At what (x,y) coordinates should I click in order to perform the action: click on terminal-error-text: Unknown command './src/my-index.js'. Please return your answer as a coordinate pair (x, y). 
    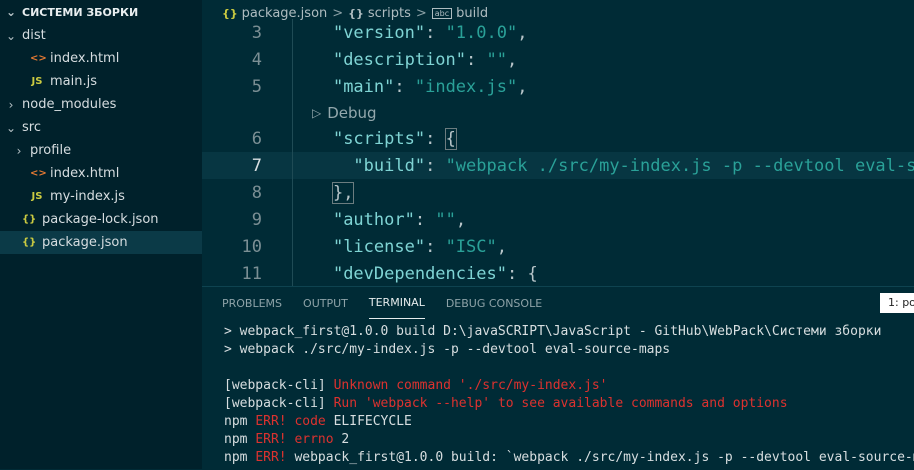
    Looking at the image, I should click on (470, 385).